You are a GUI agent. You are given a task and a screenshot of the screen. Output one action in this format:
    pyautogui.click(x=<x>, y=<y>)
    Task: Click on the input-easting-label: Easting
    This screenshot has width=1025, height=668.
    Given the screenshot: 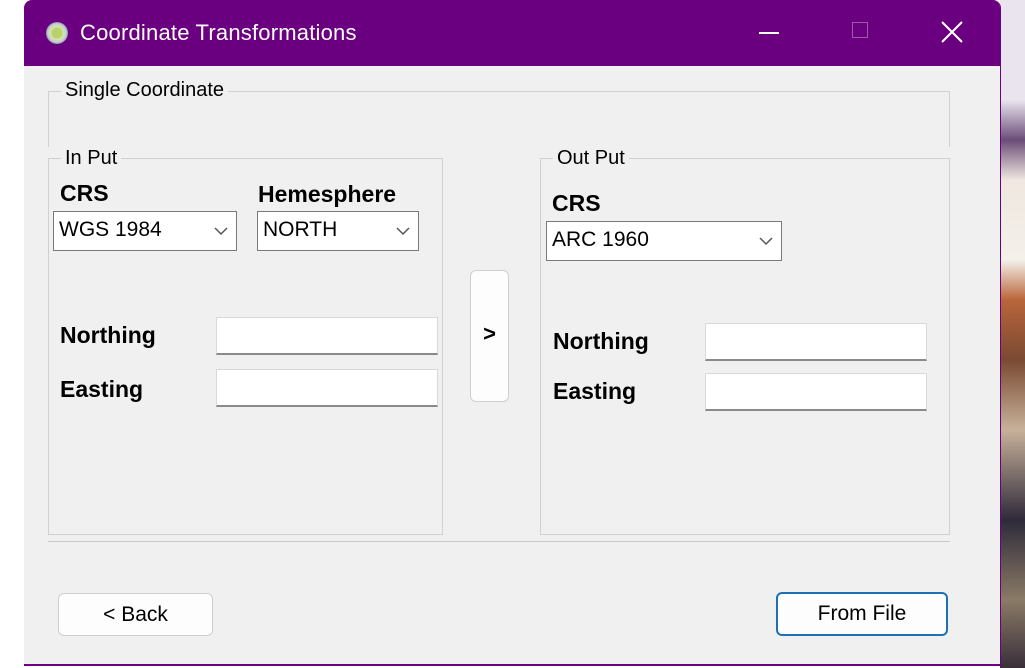 What is the action you would take?
    pyautogui.click(x=102, y=389)
    